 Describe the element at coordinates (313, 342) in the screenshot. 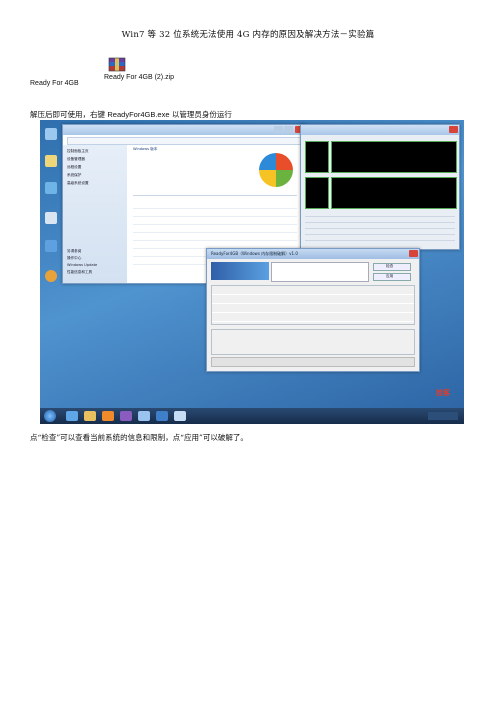

I see `app-result-box` at that location.